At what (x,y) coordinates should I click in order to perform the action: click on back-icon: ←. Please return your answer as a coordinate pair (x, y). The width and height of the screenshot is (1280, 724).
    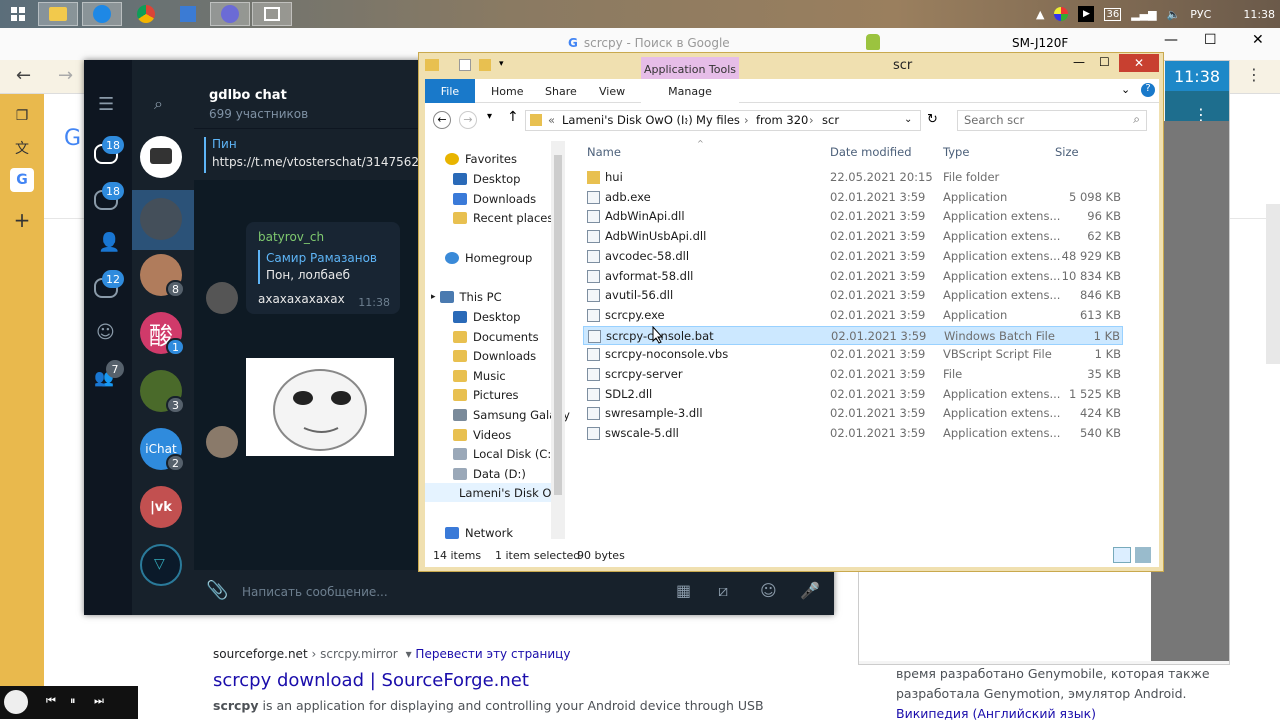
    Looking at the image, I should click on (442, 120).